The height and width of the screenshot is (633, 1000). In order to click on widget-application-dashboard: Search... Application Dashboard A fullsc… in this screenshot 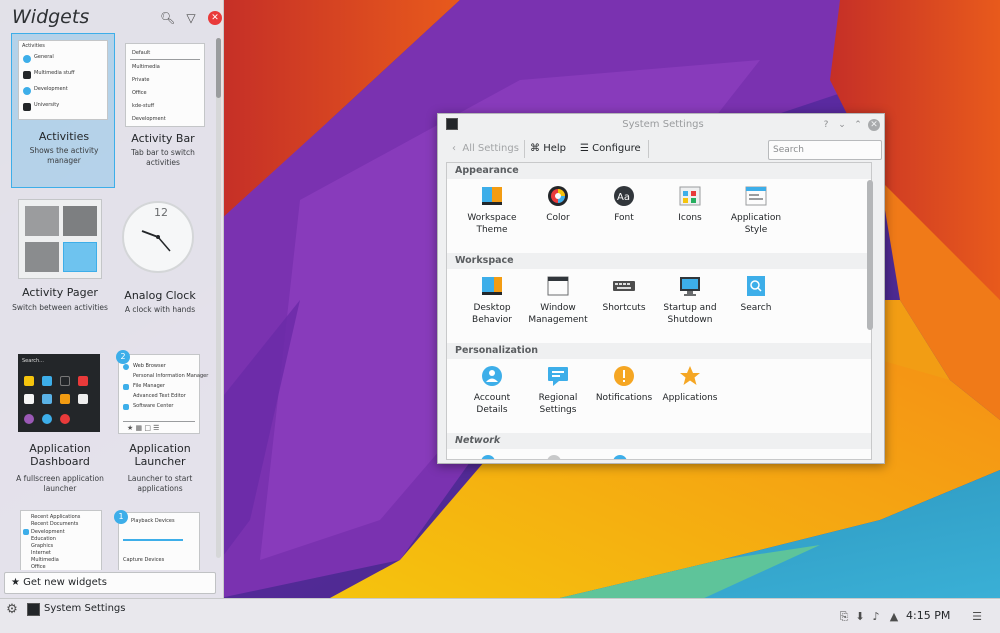, I will do `click(60, 425)`.